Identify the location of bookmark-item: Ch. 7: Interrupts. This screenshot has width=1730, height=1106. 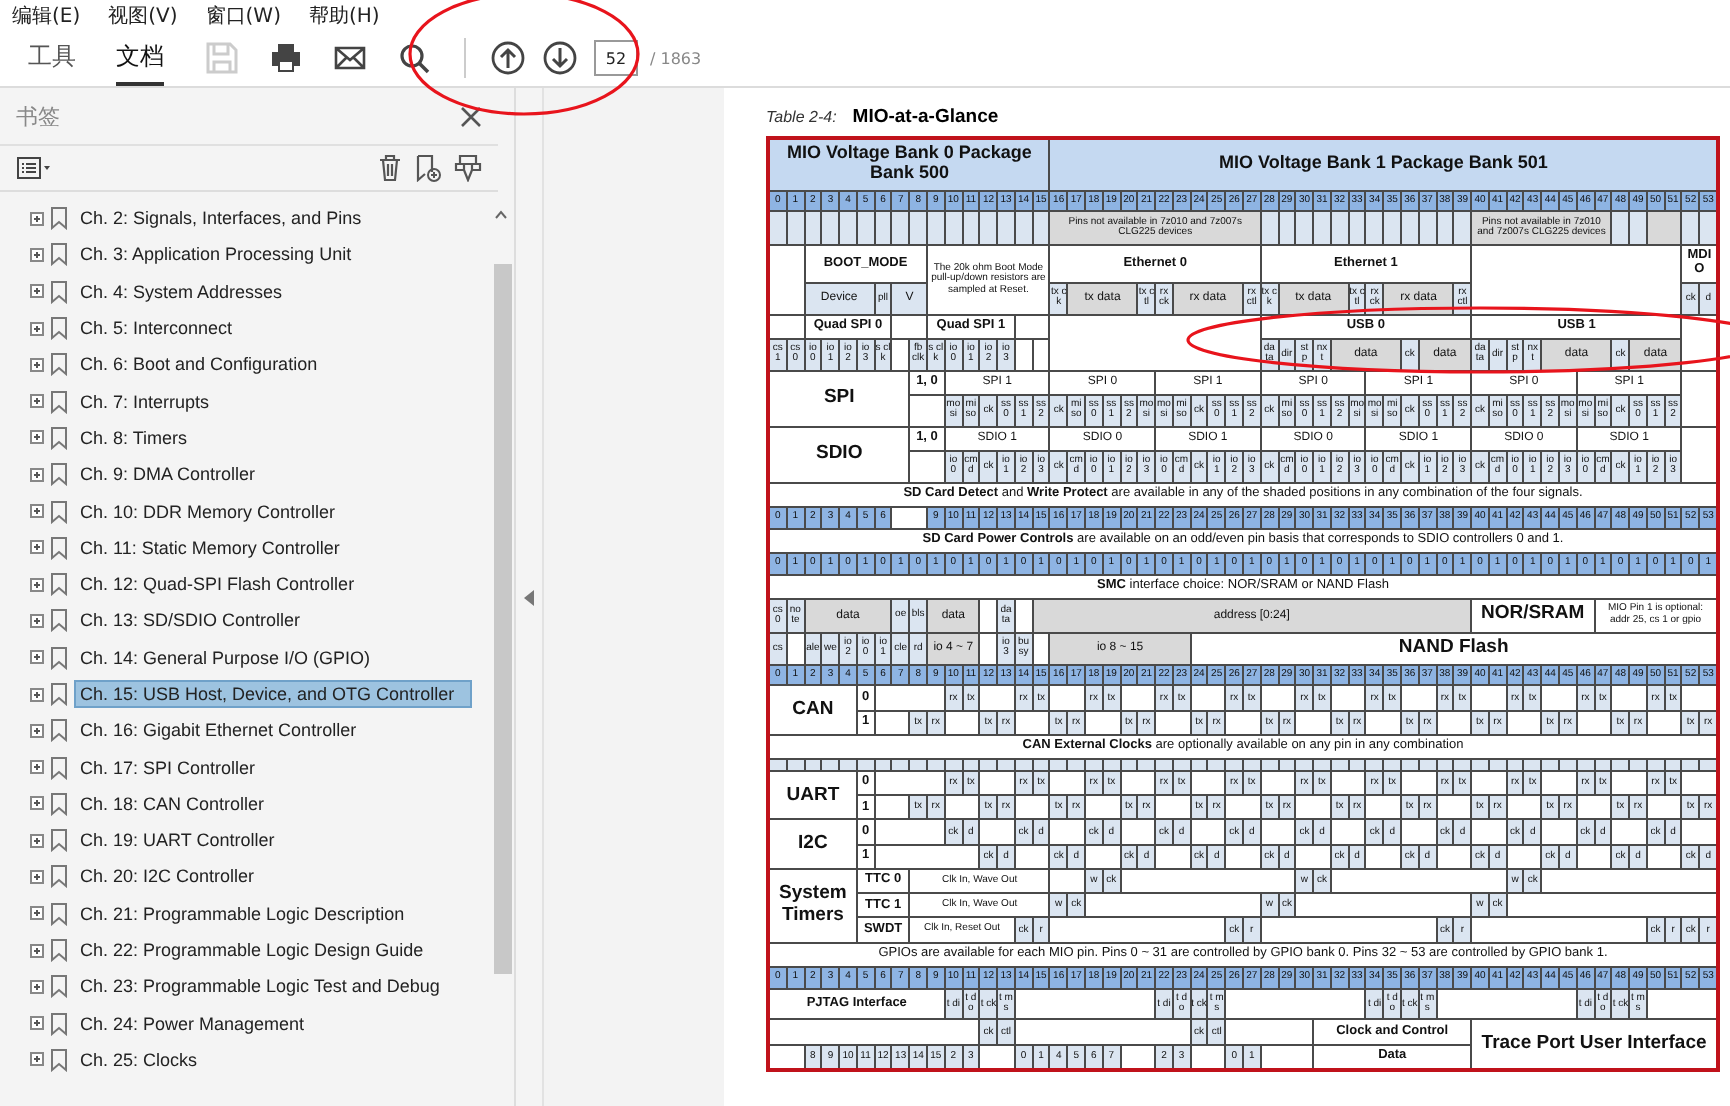
(145, 401).